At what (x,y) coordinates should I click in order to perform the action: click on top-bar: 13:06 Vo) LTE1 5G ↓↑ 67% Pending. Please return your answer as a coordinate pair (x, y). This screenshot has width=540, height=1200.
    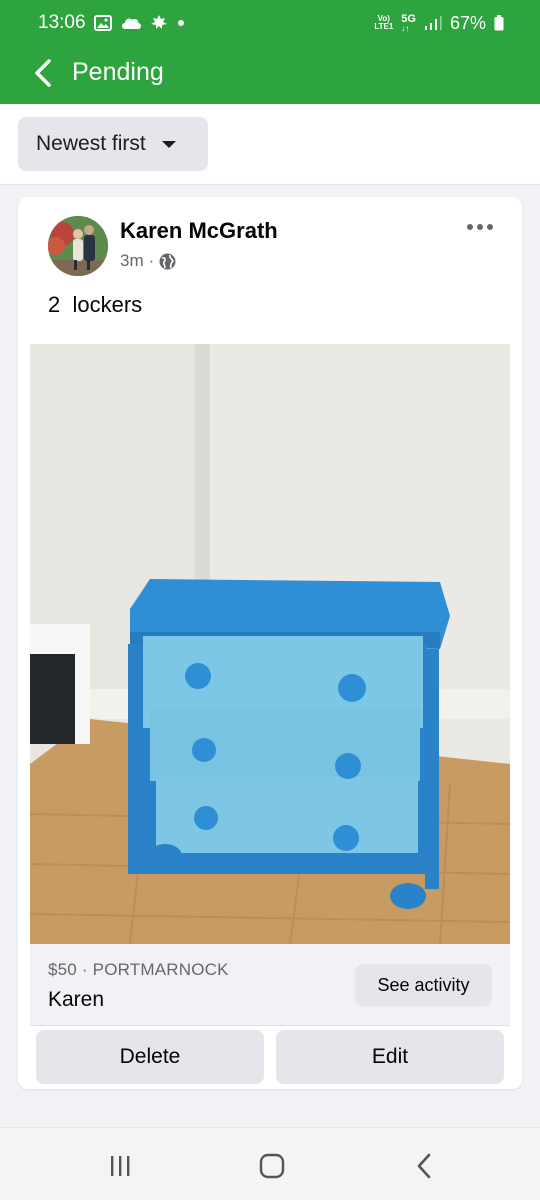
    Looking at the image, I should click on (270, 52).